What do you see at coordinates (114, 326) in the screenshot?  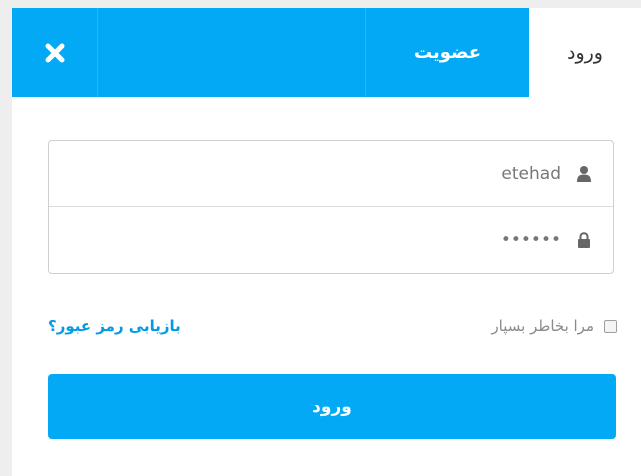 I see `forgot-password-link: بازیابی رمز عبور؟` at bounding box center [114, 326].